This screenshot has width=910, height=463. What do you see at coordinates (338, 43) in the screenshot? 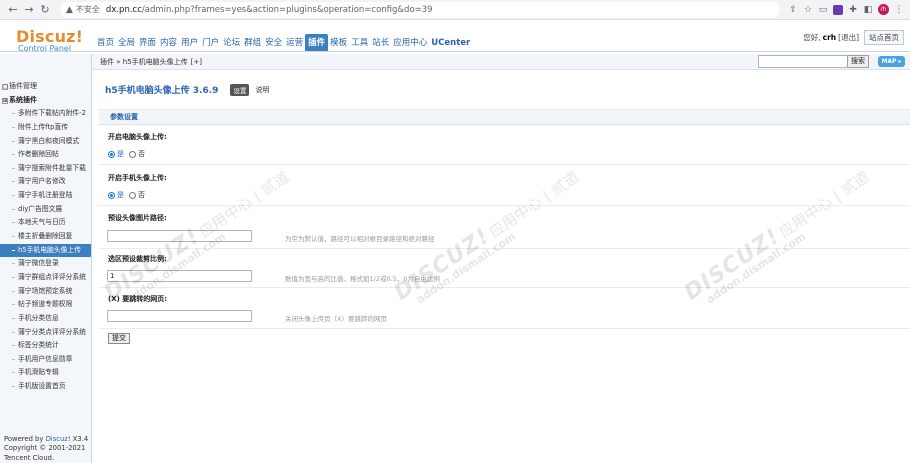
I see `nav-templates: 模板` at bounding box center [338, 43].